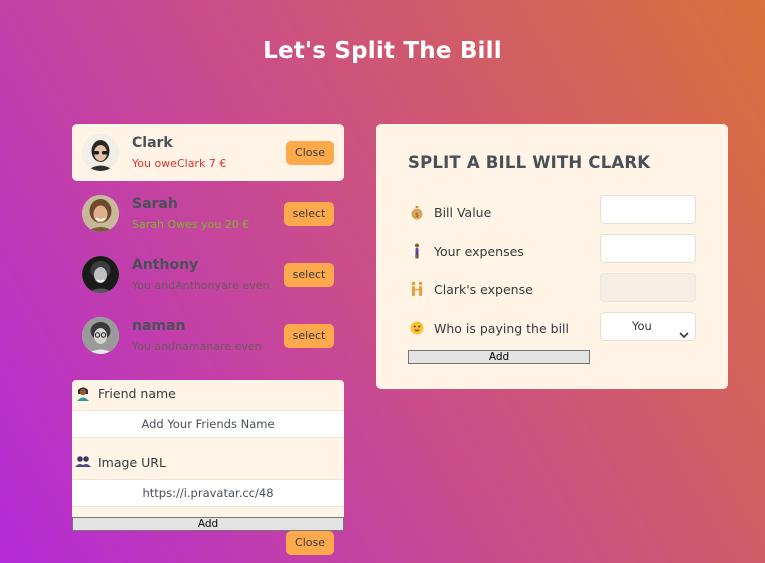 The height and width of the screenshot is (563, 765). Describe the element at coordinates (152, 143) in the screenshot. I see `friend-name: Clark` at that location.